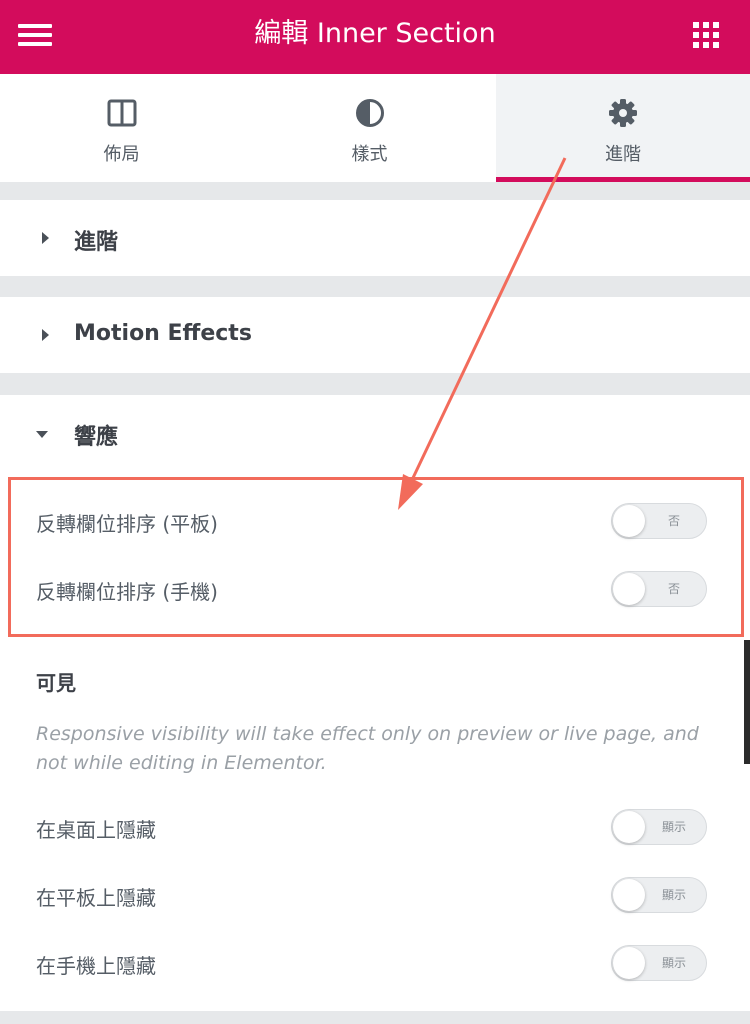  I want to click on hide-tablet-label: 在平板上隱藏, so click(96, 898).